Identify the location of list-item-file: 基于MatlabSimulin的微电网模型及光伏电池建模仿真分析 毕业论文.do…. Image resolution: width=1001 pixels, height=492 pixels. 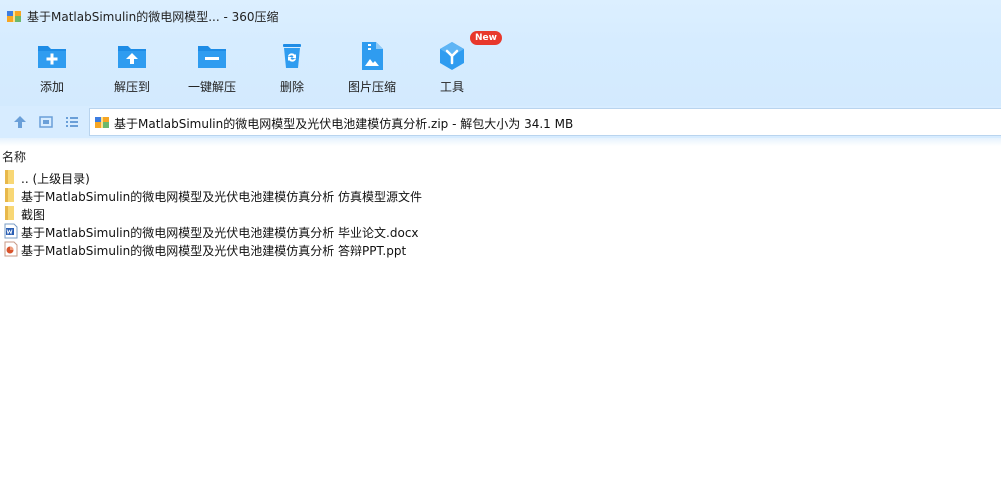
(300, 231).